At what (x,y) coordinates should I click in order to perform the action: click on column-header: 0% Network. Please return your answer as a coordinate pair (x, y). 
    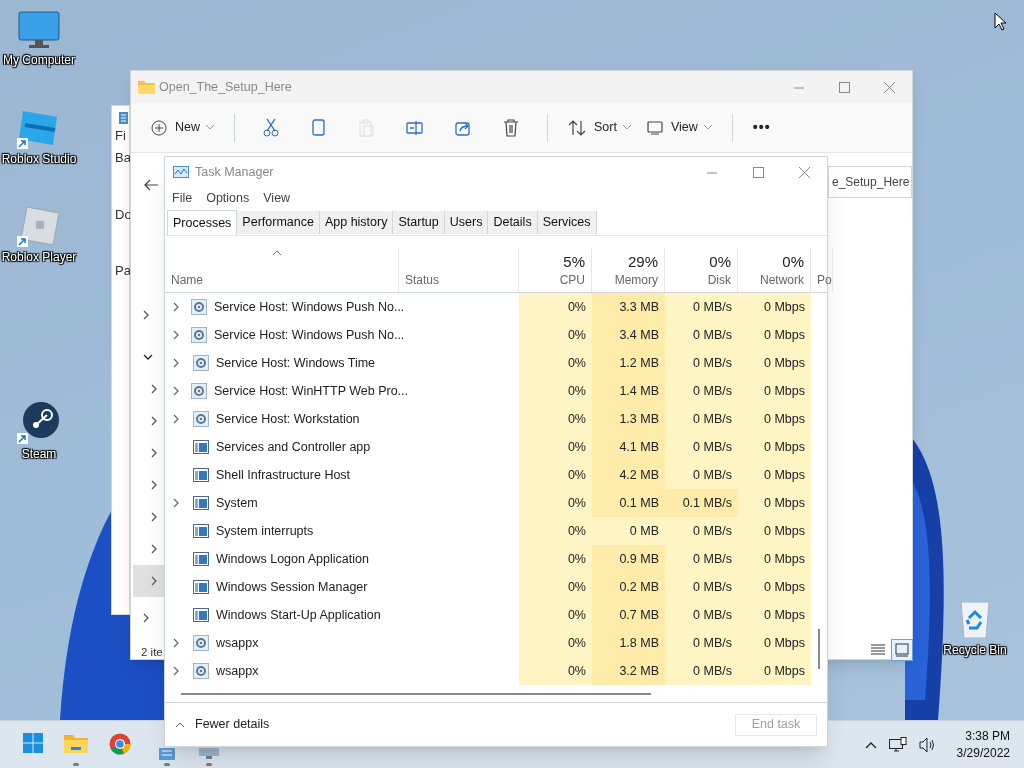
    Looking at the image, I should click on (774, 270).